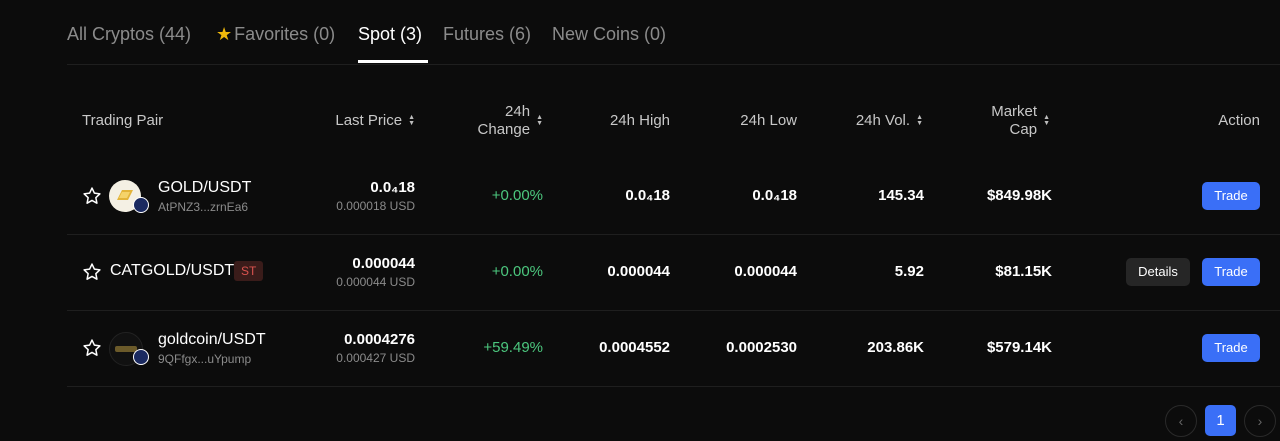 The width and height of the screenshot is (1280, 441). I want to click on pair-name: GOLD/USDT, so click(204, 188).